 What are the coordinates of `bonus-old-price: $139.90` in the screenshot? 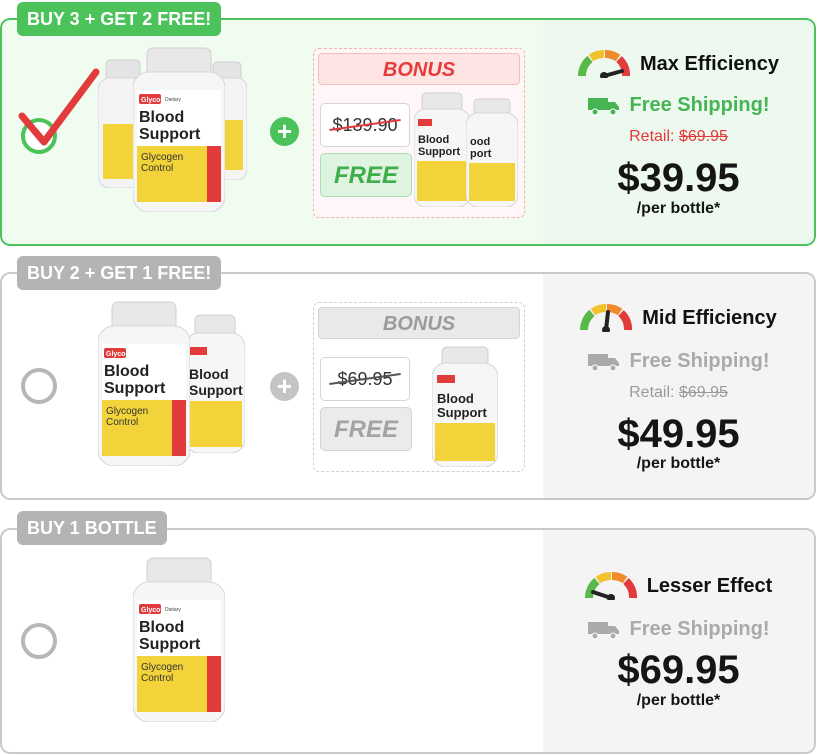 It's located at (365, 125).